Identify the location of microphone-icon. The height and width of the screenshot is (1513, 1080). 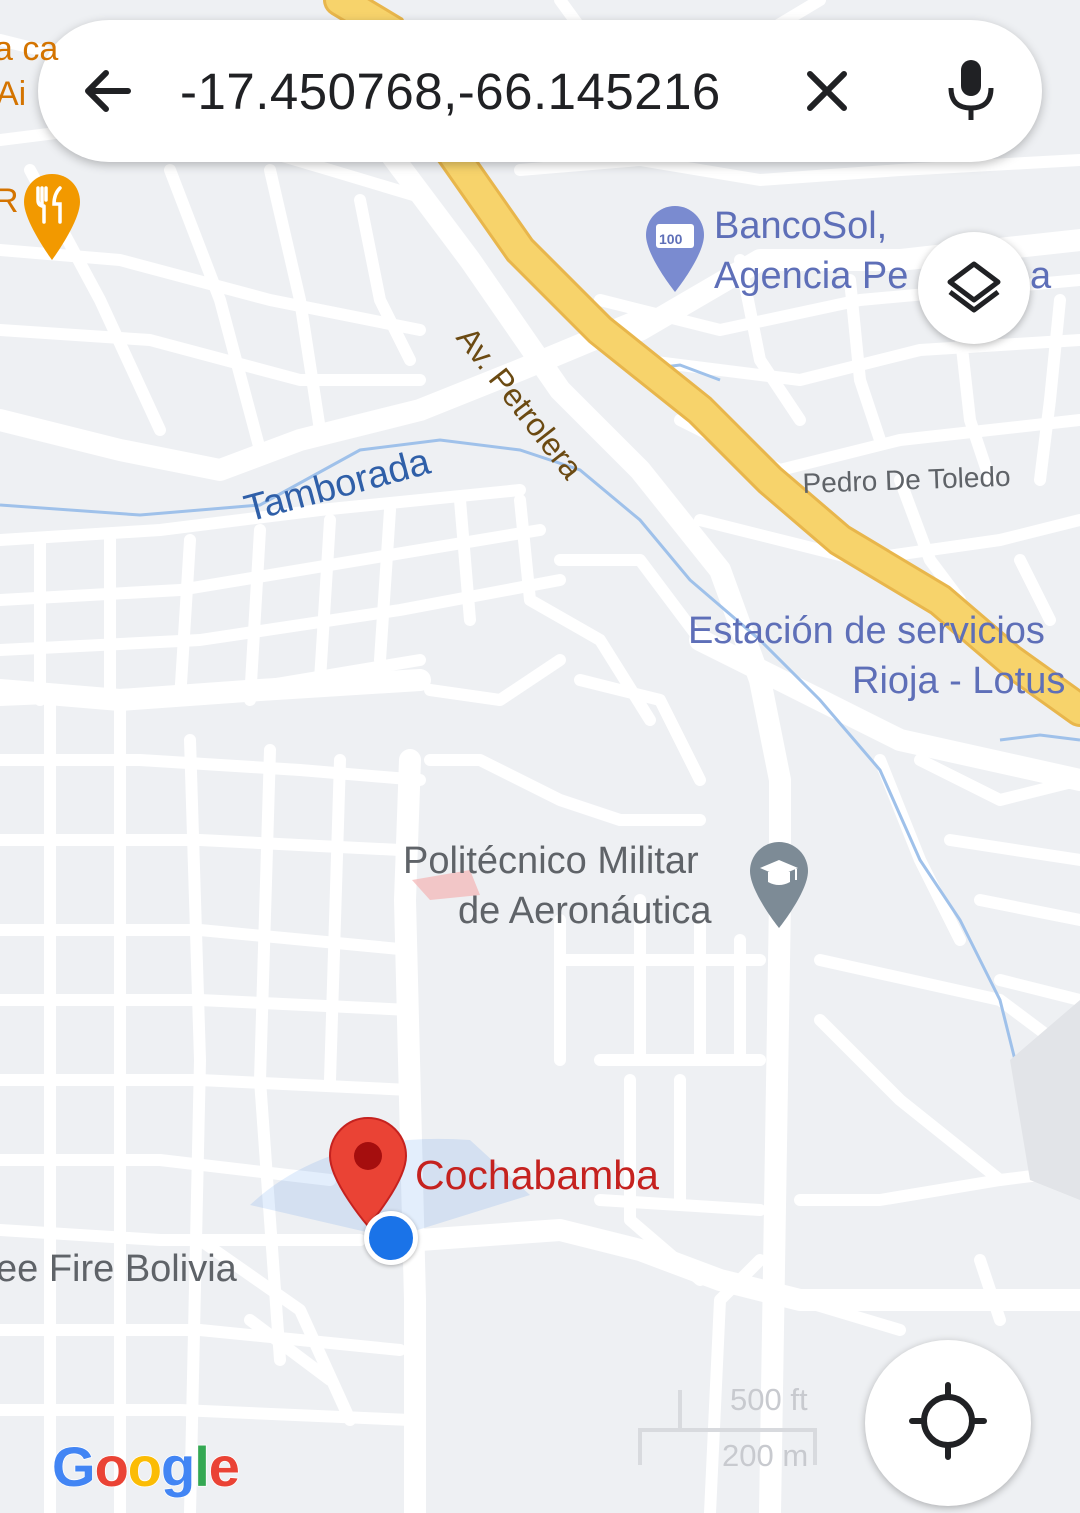
(971, 91).